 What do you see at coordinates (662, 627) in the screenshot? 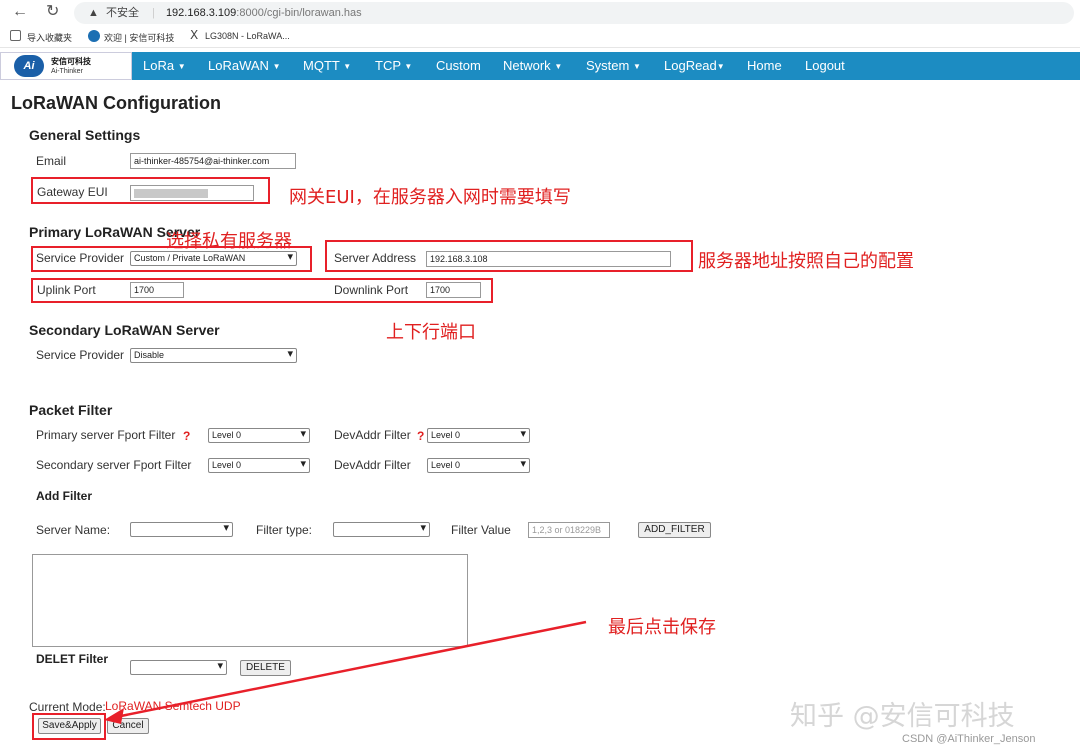
I see `save-annotation: 最后点击保存` at bounding box center [662, 627].